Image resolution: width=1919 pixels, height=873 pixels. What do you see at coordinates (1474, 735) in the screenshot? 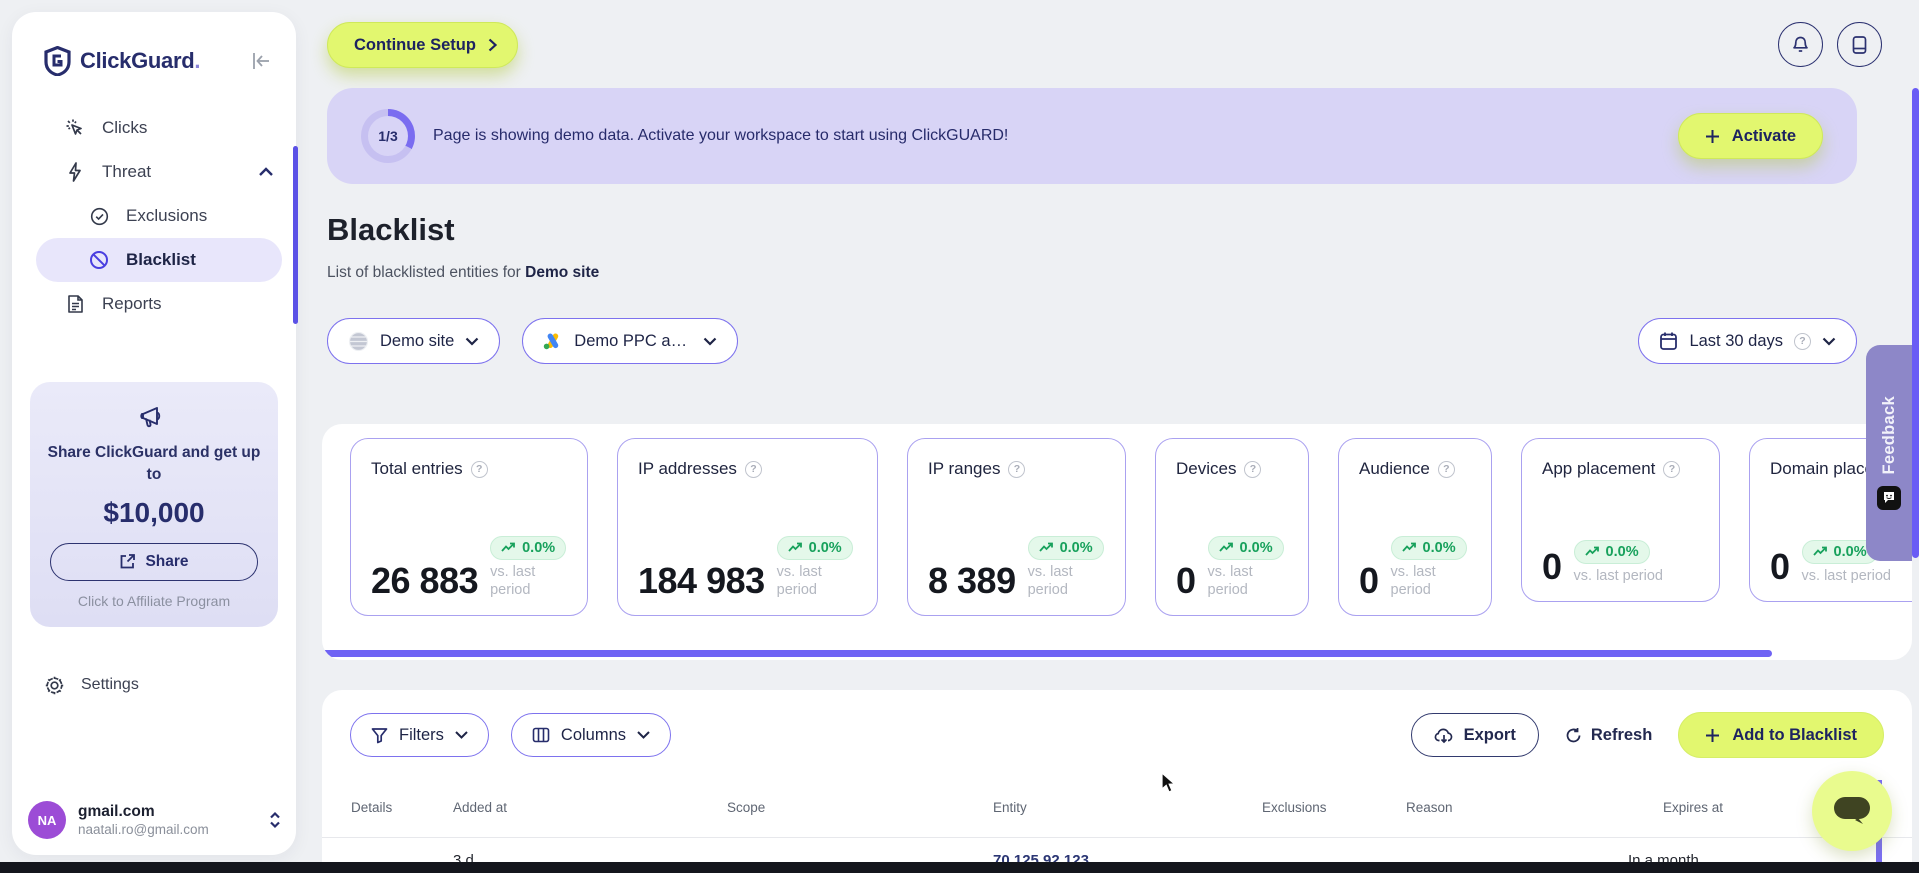
I see `export-button: Export` at bounding box center [1474, 735].